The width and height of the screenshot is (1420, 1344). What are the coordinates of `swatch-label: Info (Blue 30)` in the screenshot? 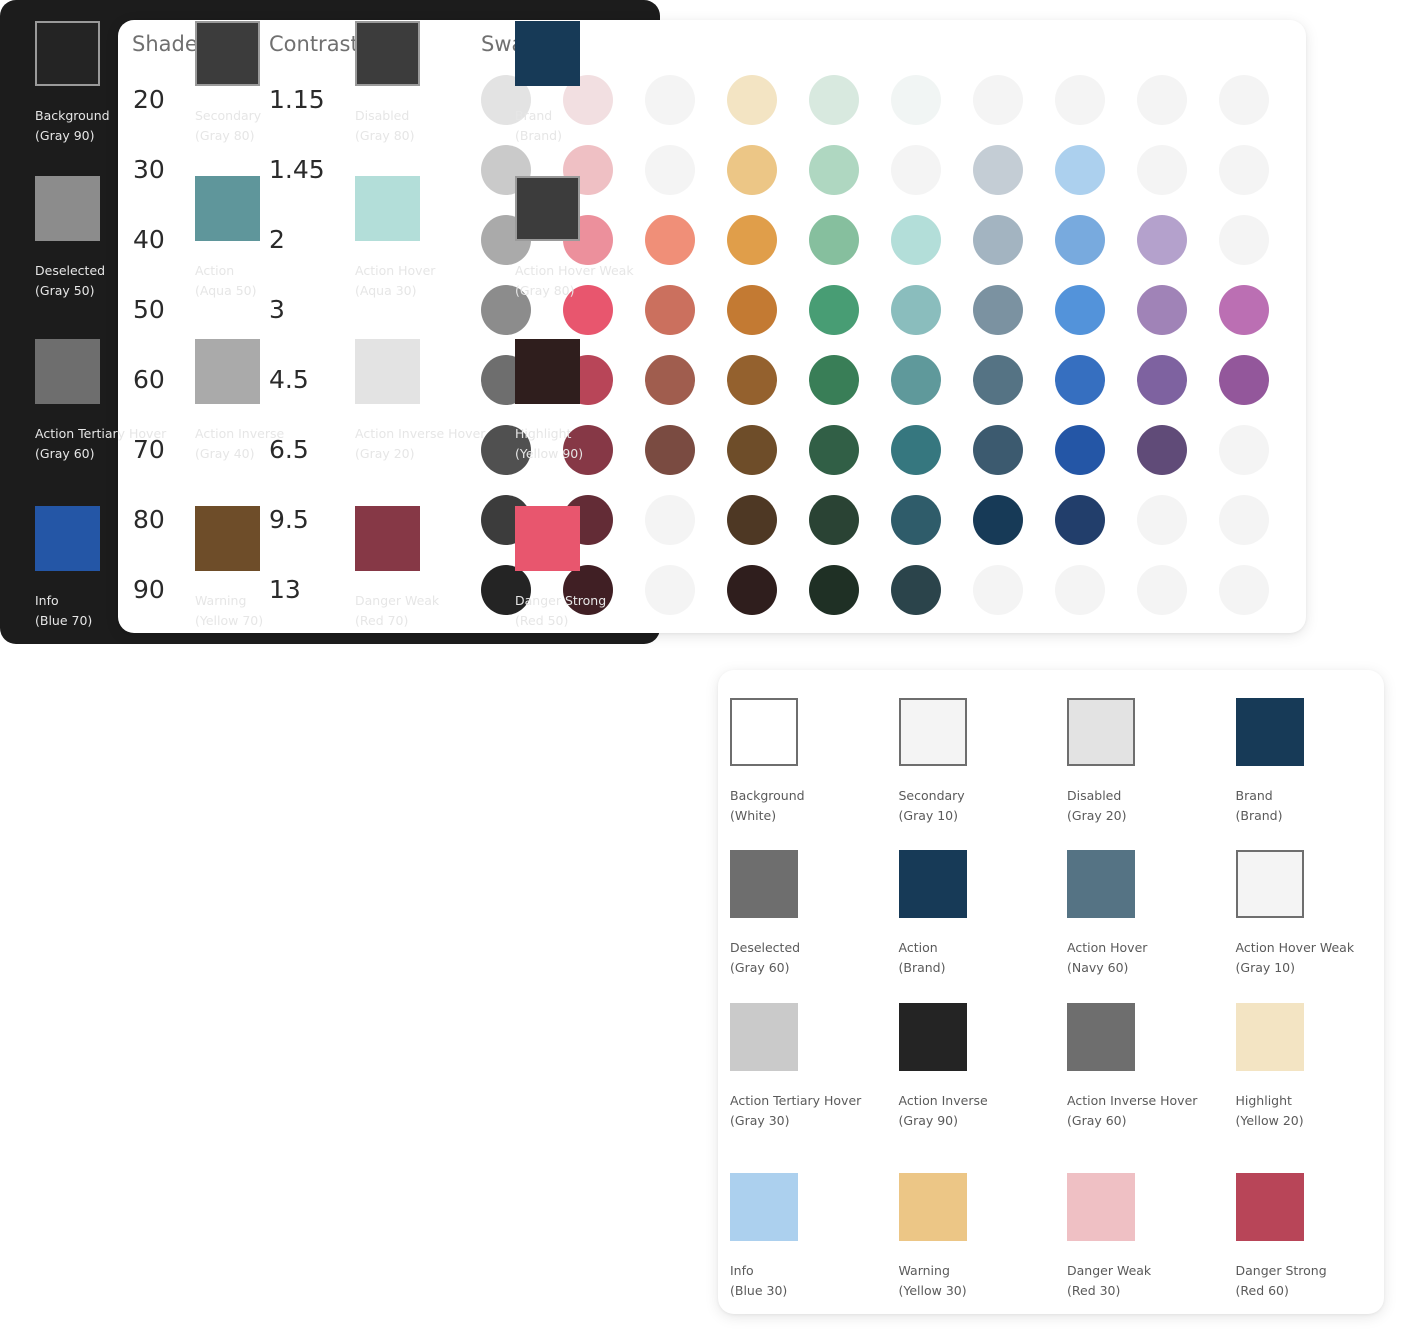 It's located at (758, 1280).